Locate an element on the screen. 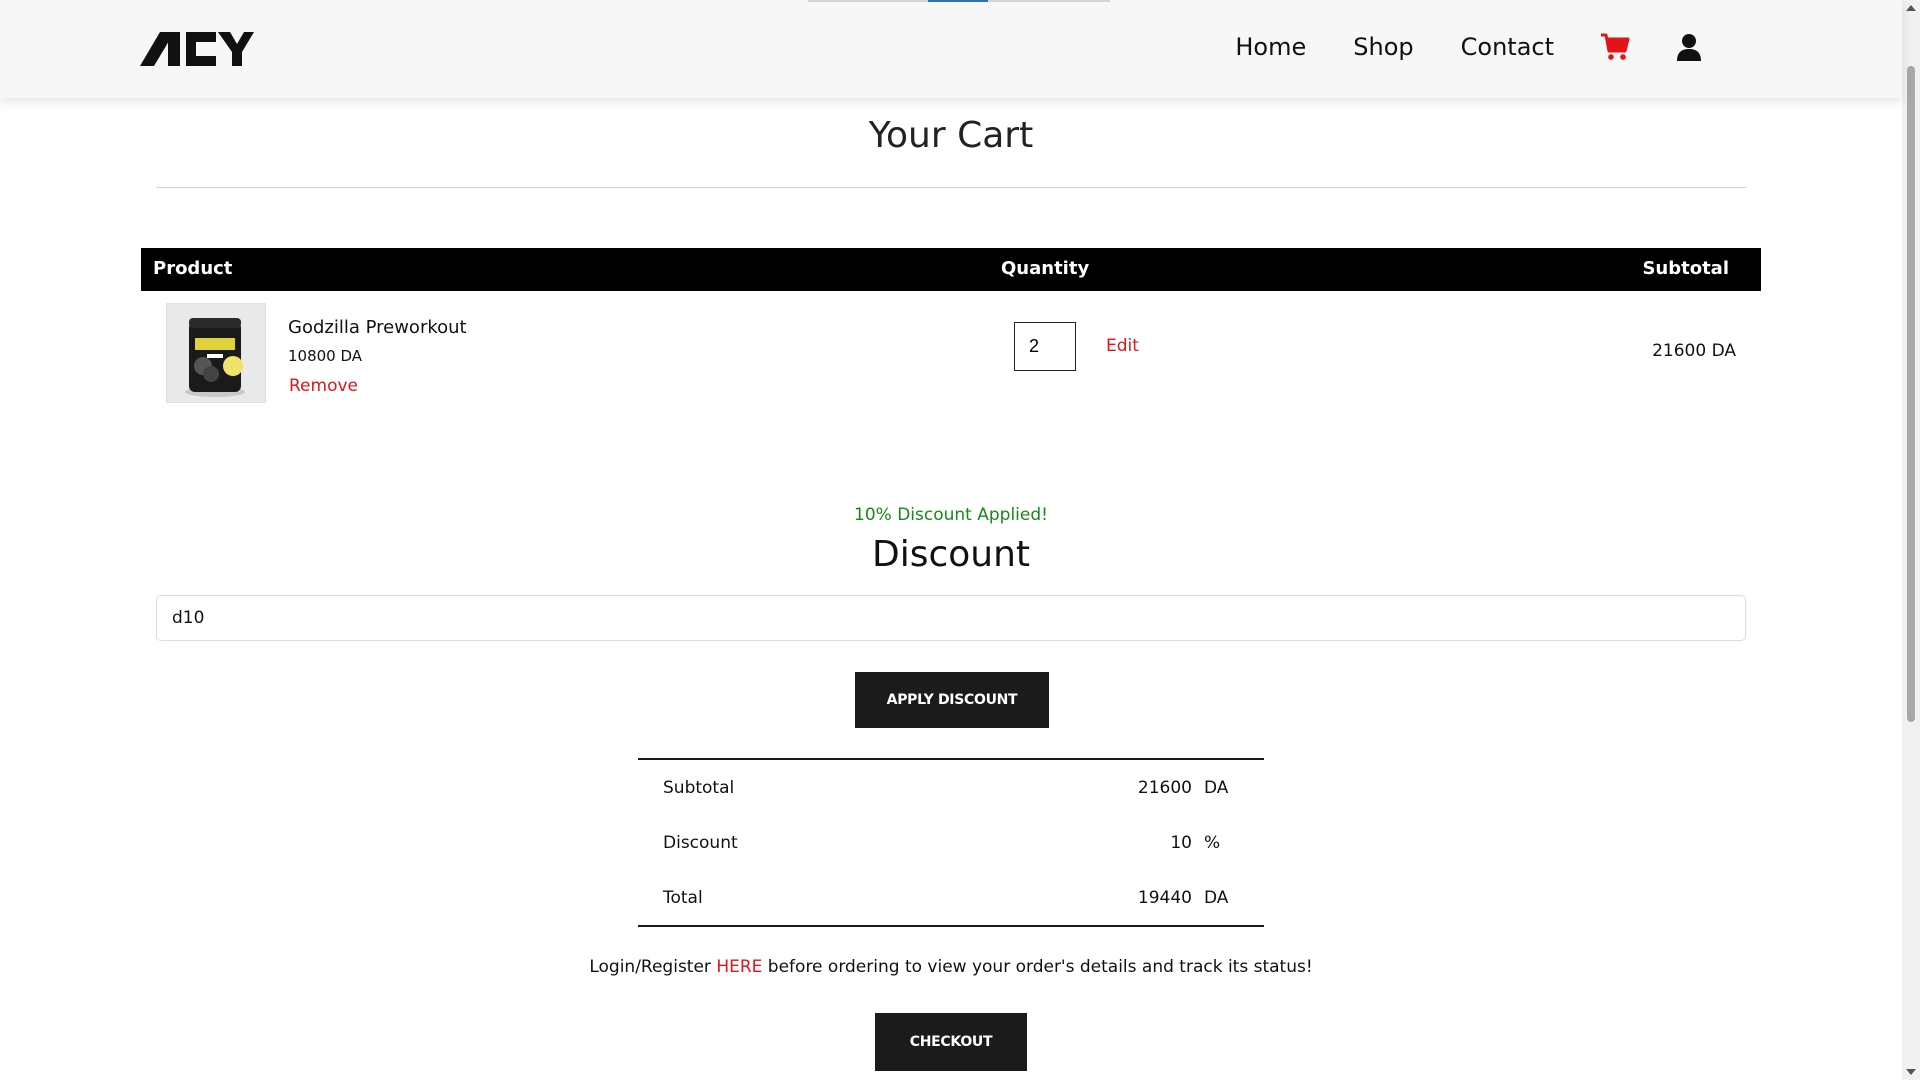  product-name: Godzilla Preworkout is located at coordinates (377, 327).